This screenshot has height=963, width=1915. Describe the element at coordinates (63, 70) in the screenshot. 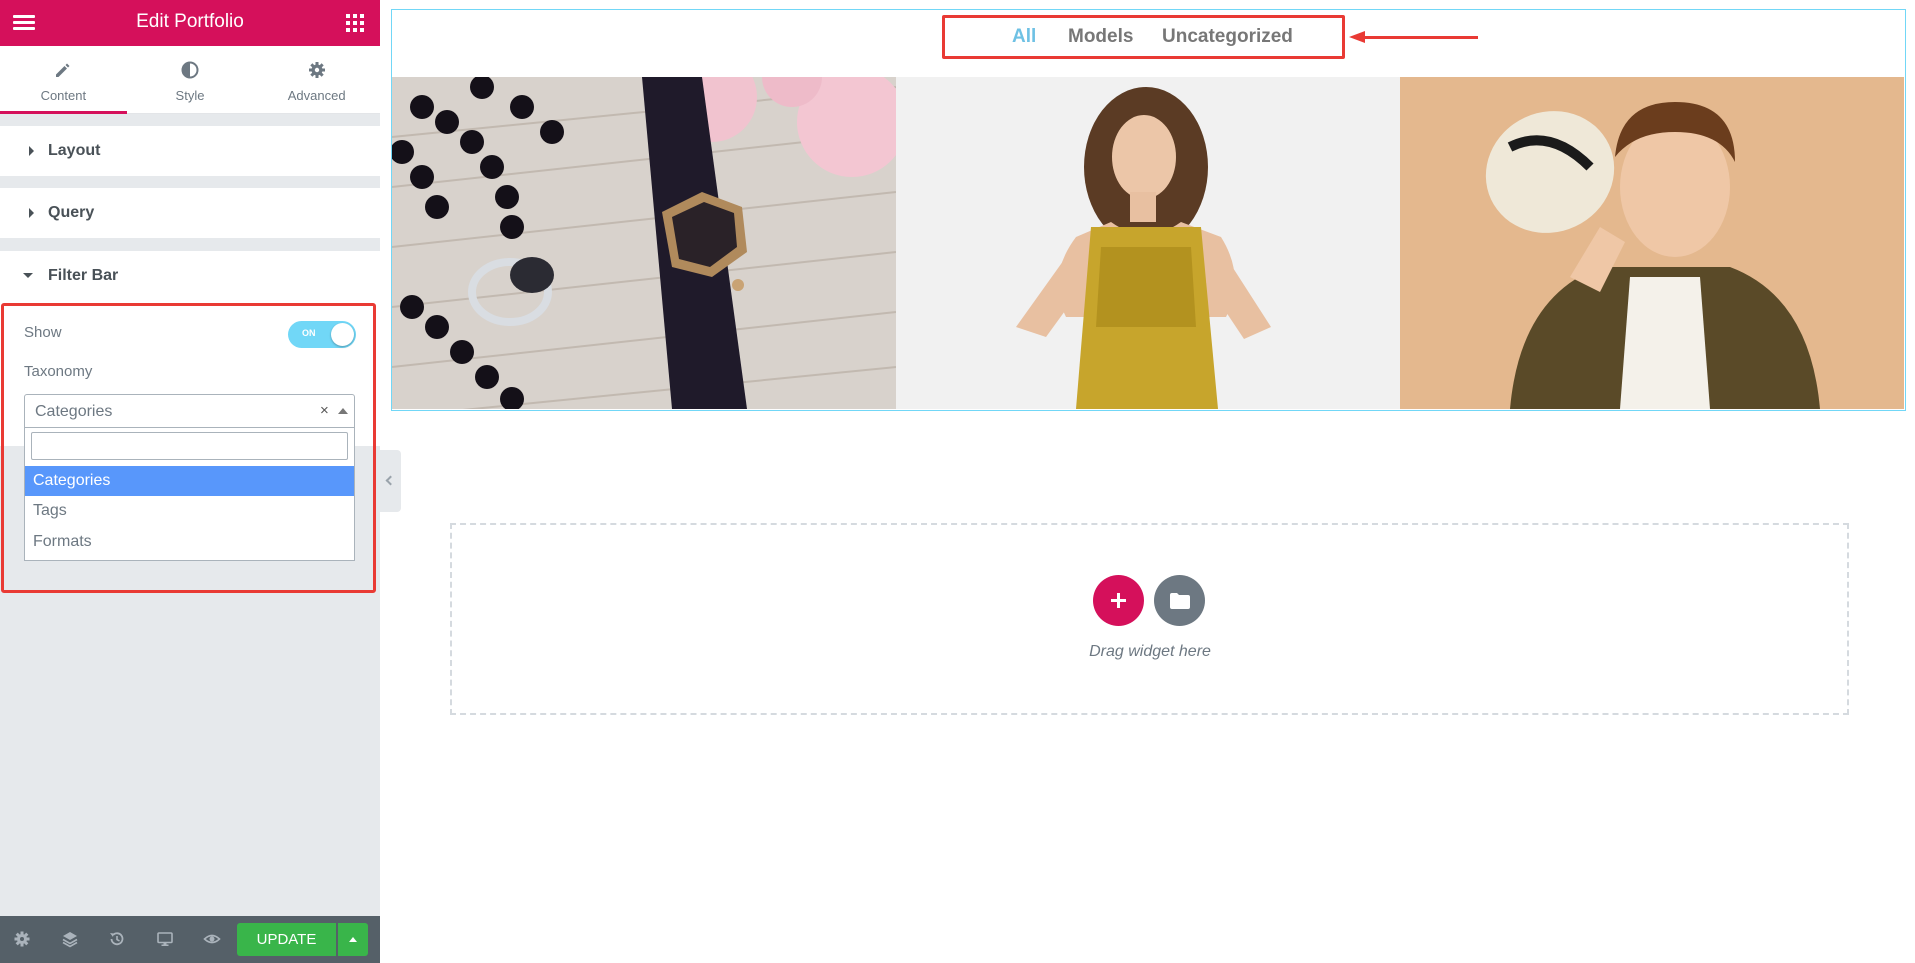

I see `pencil-icon` at that location.